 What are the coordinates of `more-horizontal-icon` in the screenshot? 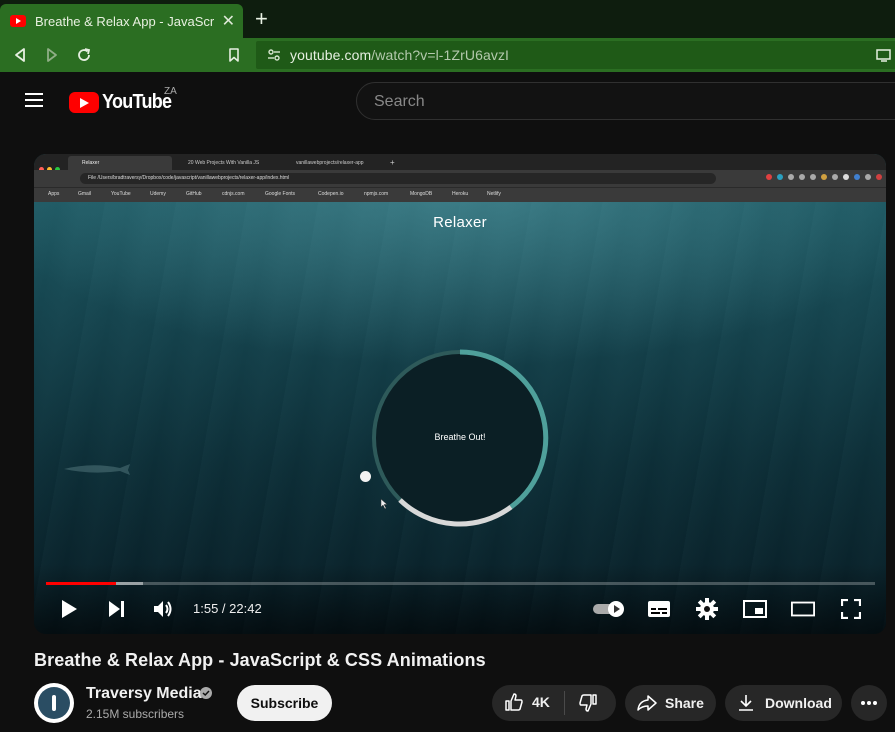 It's located at (869, 703).